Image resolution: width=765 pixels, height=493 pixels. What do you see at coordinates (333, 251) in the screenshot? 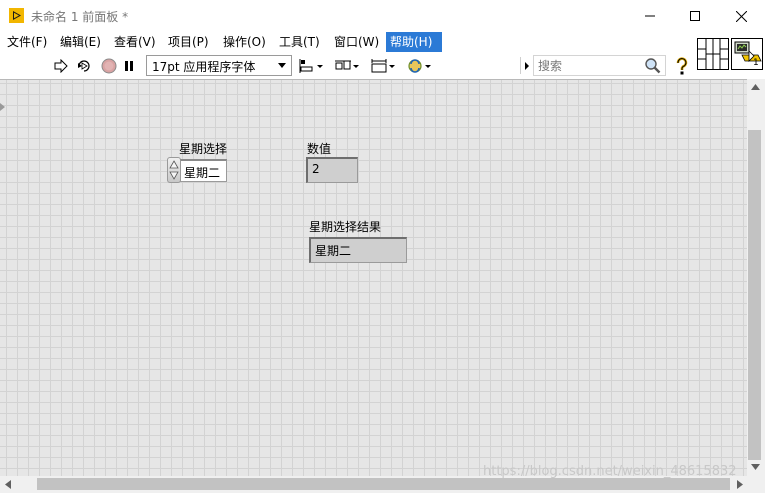
I see `result-indicator-value: 星期二` at bounding box center [333, 251].